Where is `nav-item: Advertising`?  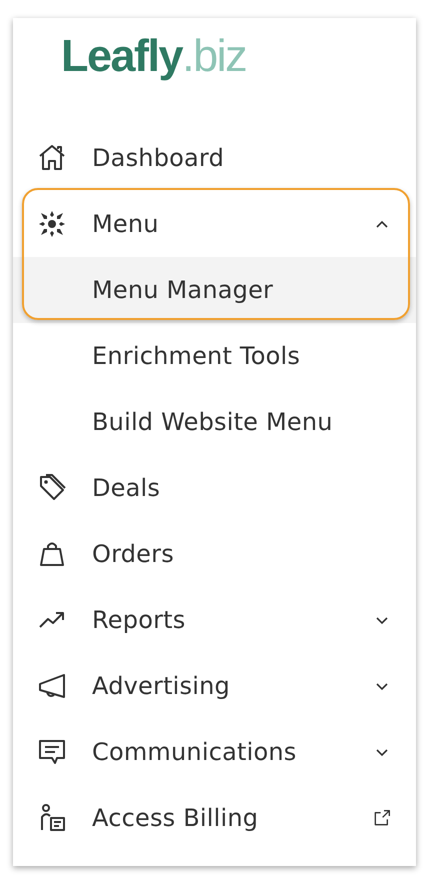 nav-item: Advertising is located at coordinates (214, 686).